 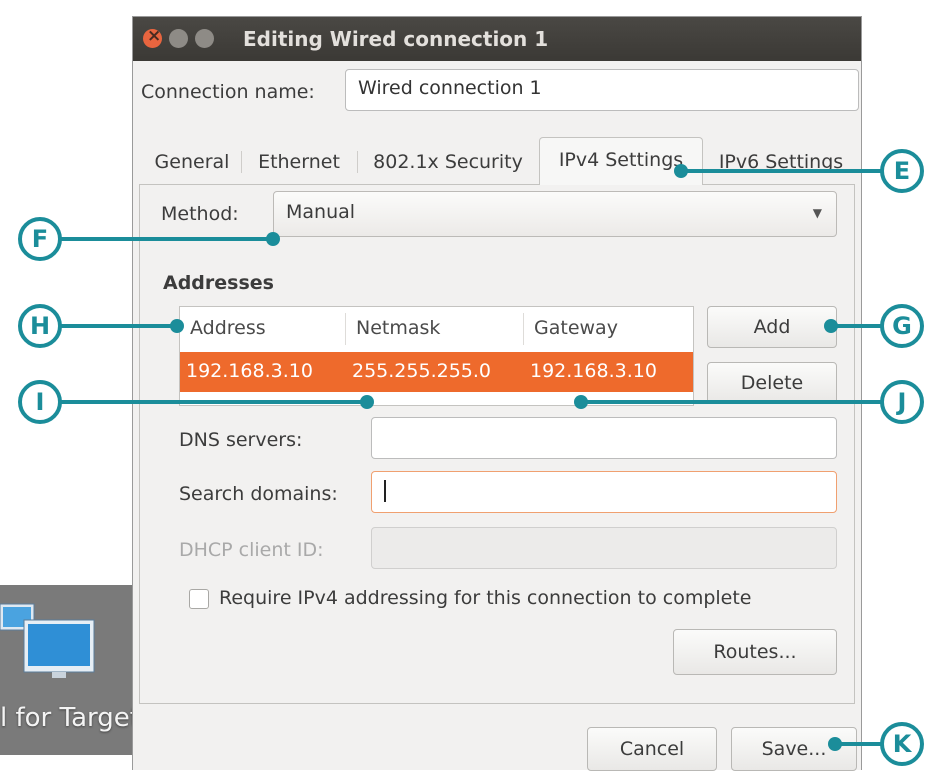 What do you see at coordinates (214, 402) in the screenshot?
I see `callout-line-i` at bounding box center [214, 402].